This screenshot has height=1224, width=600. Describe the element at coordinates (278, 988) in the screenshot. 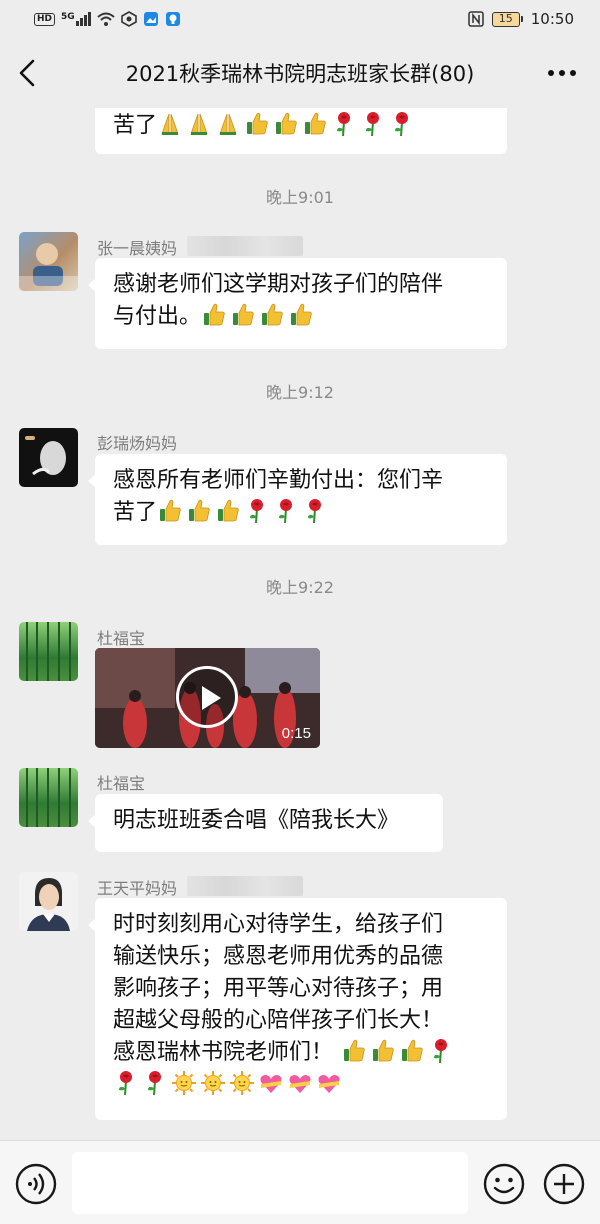

I see `message-line: 影响孩子；用平等心对待孩子；用` at that location.